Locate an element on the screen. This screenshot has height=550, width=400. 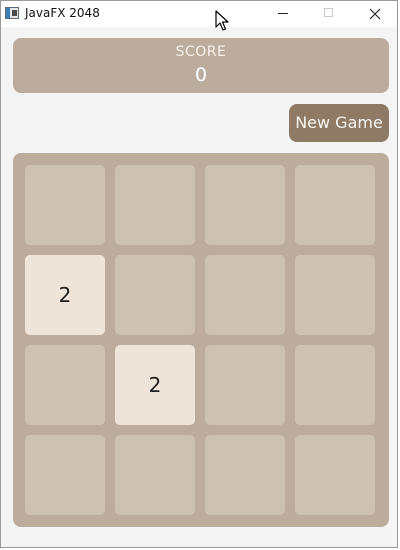
score-value: 0 is located at coordinates (201, 75).